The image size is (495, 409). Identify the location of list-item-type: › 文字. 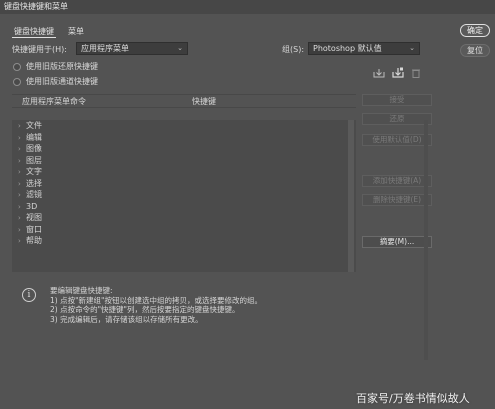
(184, 172).